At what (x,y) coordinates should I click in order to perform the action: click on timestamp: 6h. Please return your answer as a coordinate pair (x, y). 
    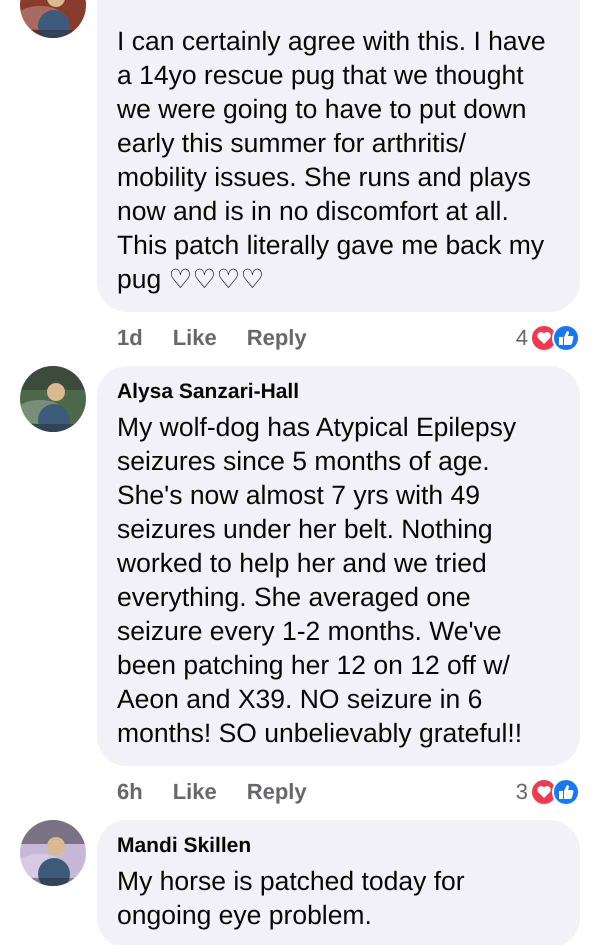
    Looking at the image, I should click on (130, 792).